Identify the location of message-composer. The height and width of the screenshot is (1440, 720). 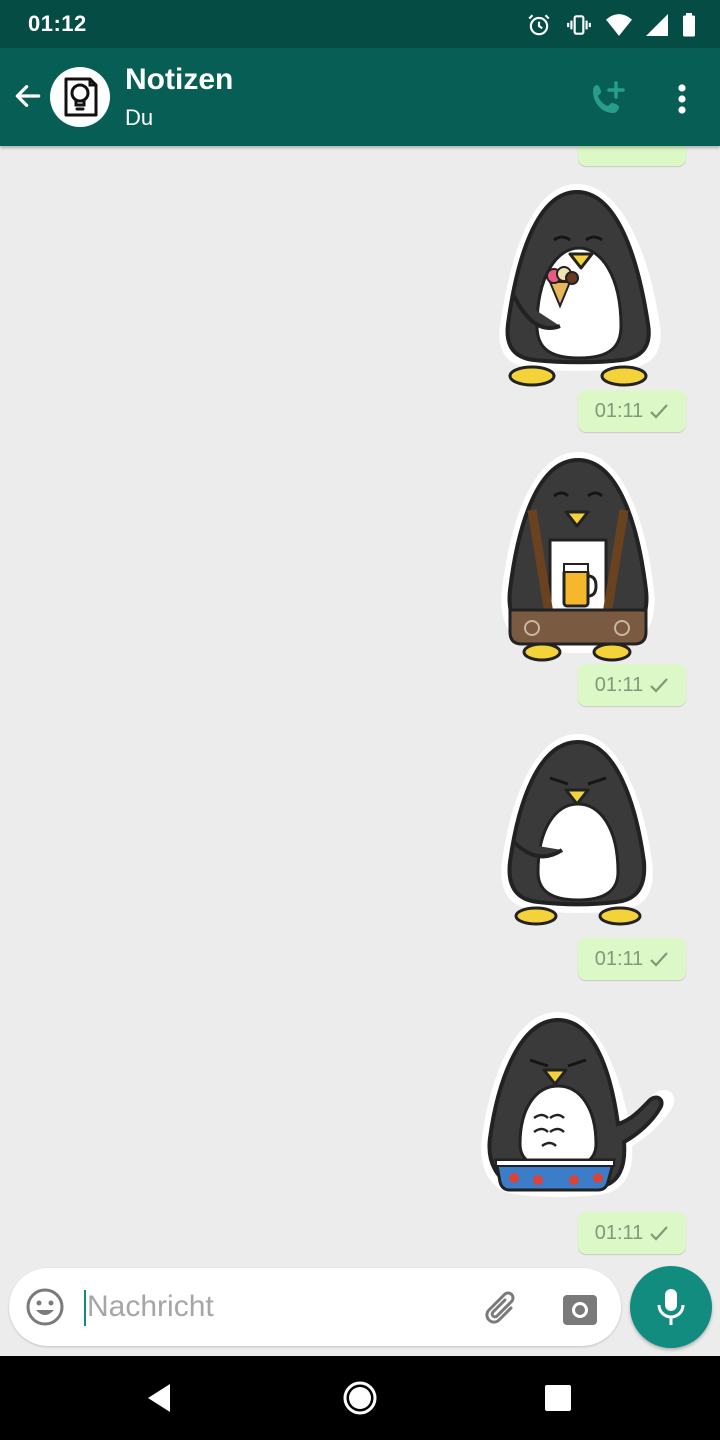
(315, 1307).